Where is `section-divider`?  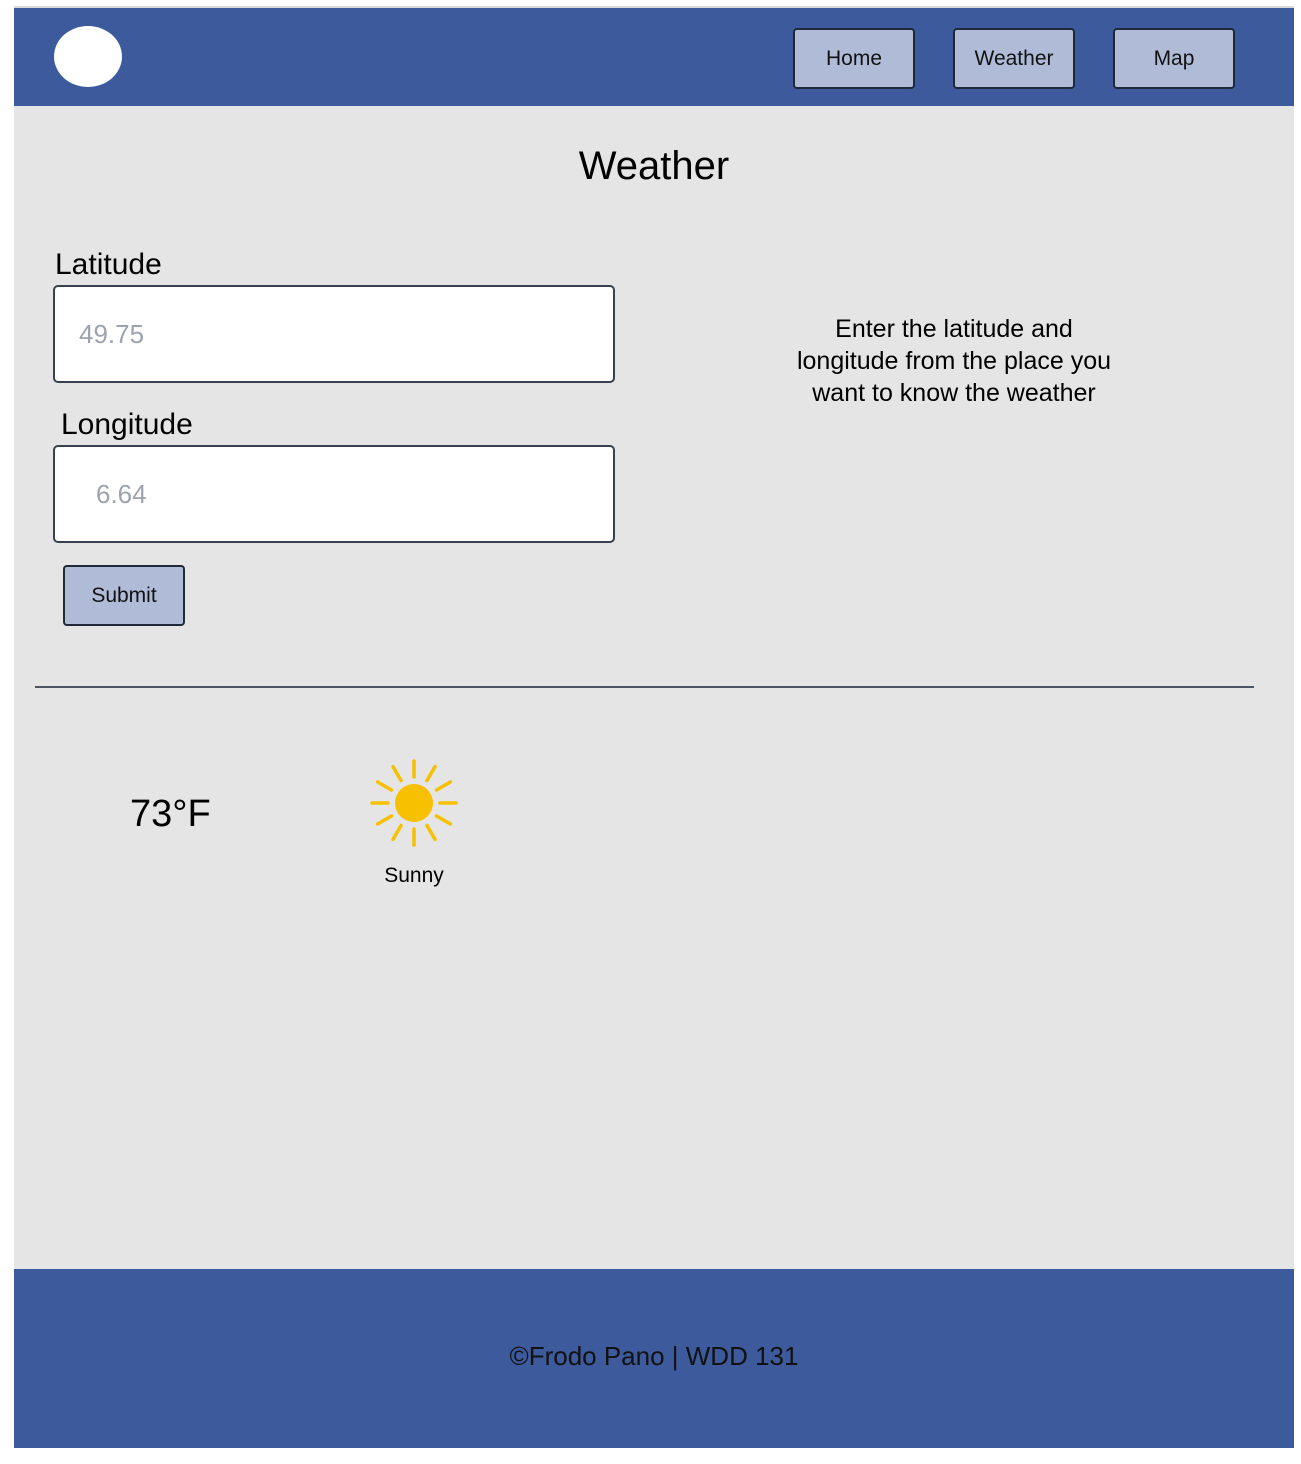
section-divider is located at coordinates (644, 687).